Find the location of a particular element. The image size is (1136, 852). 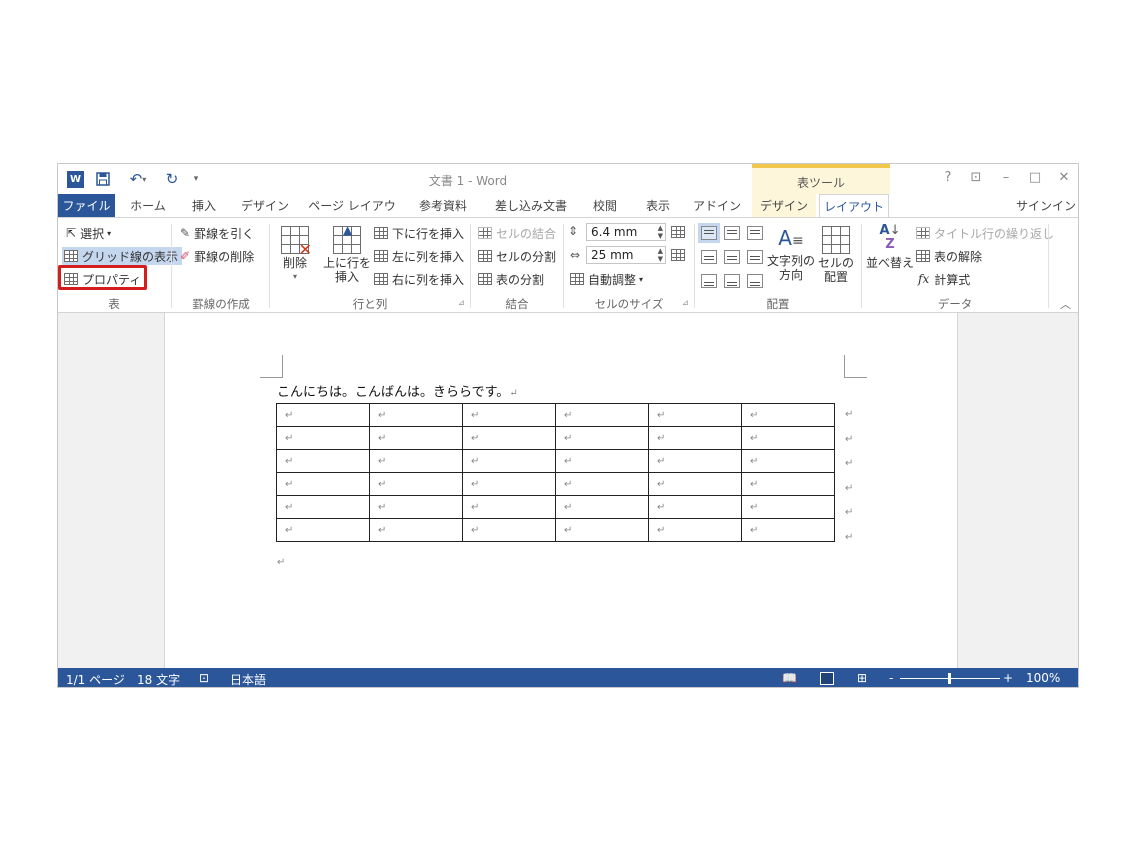

minimize-button: – is located at coordinates (1006, 177).